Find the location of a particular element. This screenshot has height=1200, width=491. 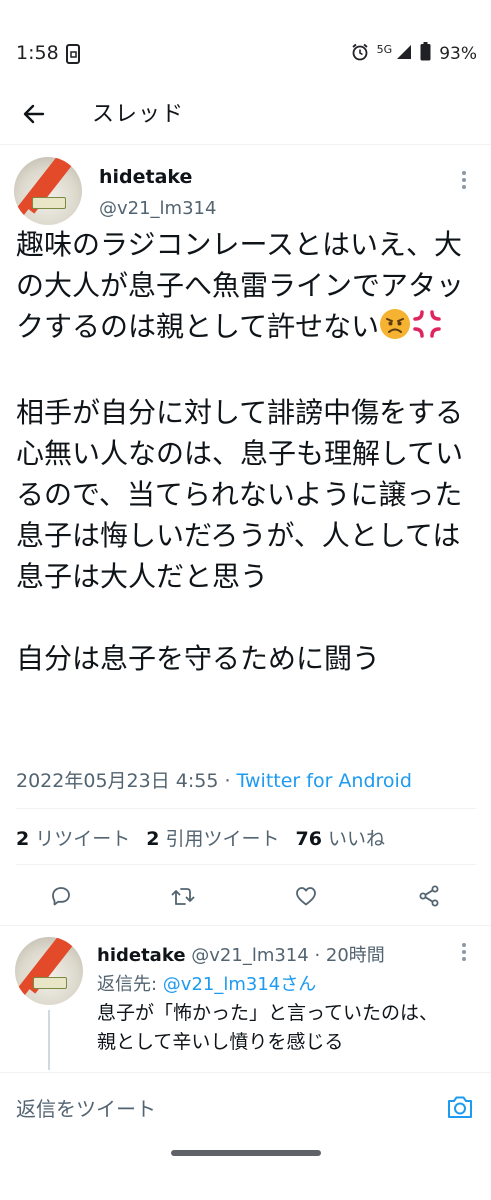

reply-author-avatar is located at coordinates (49, 971).